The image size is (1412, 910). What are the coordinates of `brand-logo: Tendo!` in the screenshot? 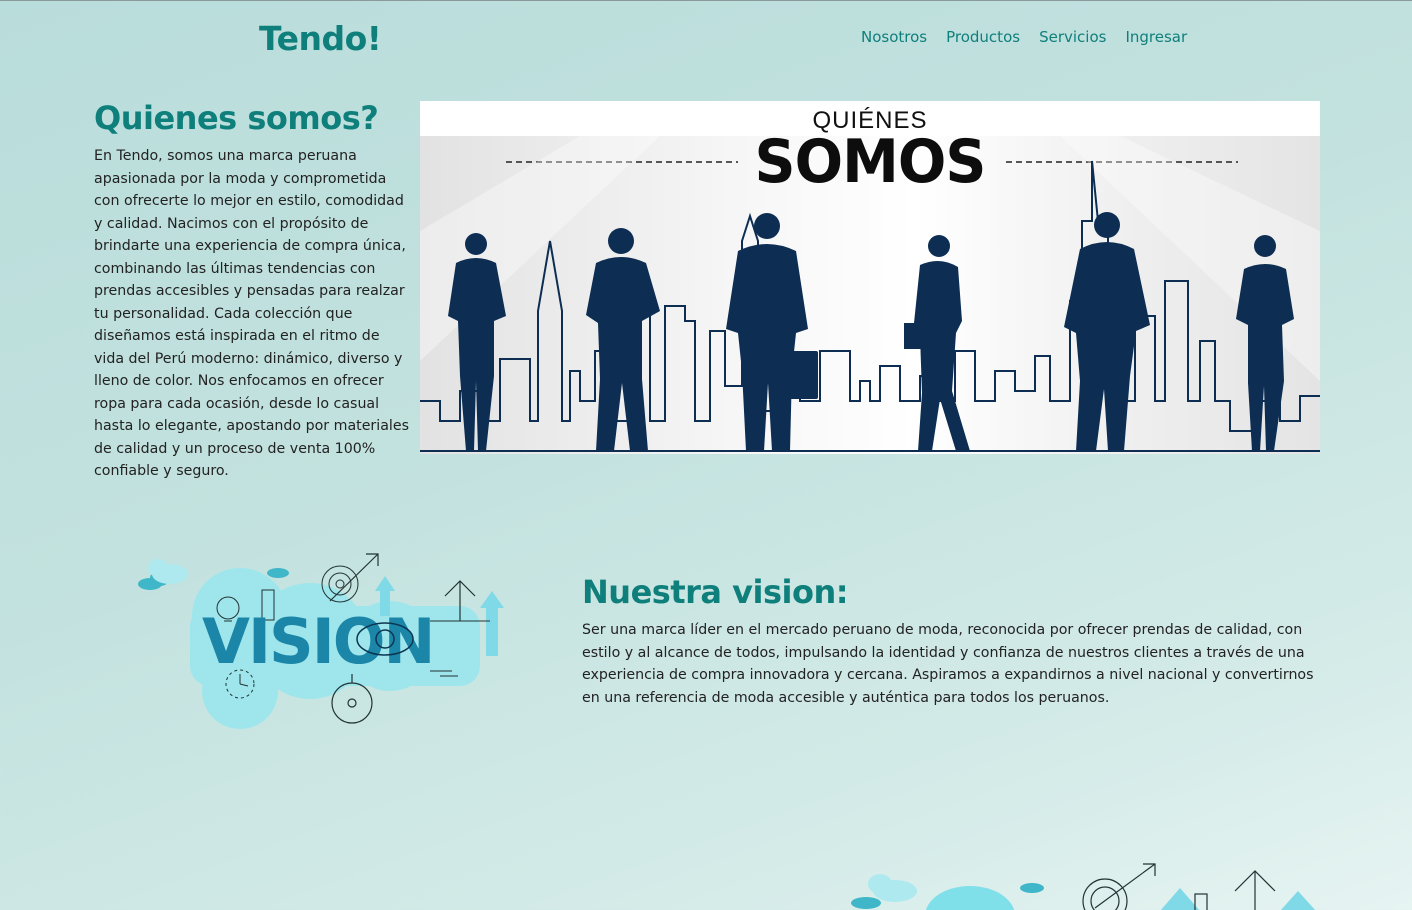 It's located at (320, 38).